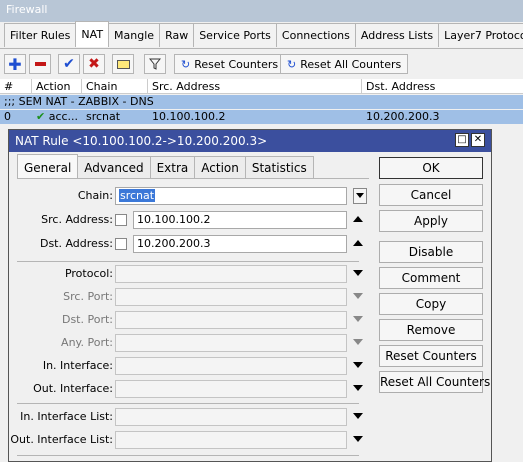 The width and height of the screenshot is (523, 462). I want to click on column-header-dst-address: Dst. Address, so click(442, 86).